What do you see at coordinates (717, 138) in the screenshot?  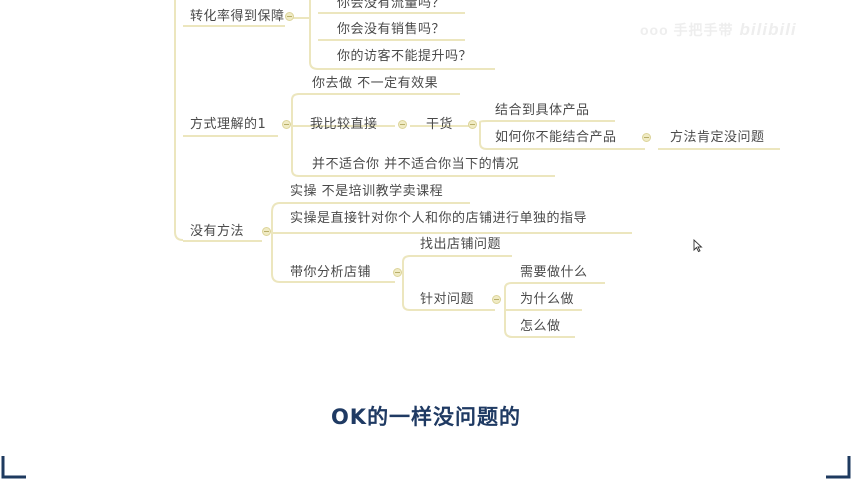 I see `node-method-fine: 方法肯定没问题` at bounding box center [717, 138].